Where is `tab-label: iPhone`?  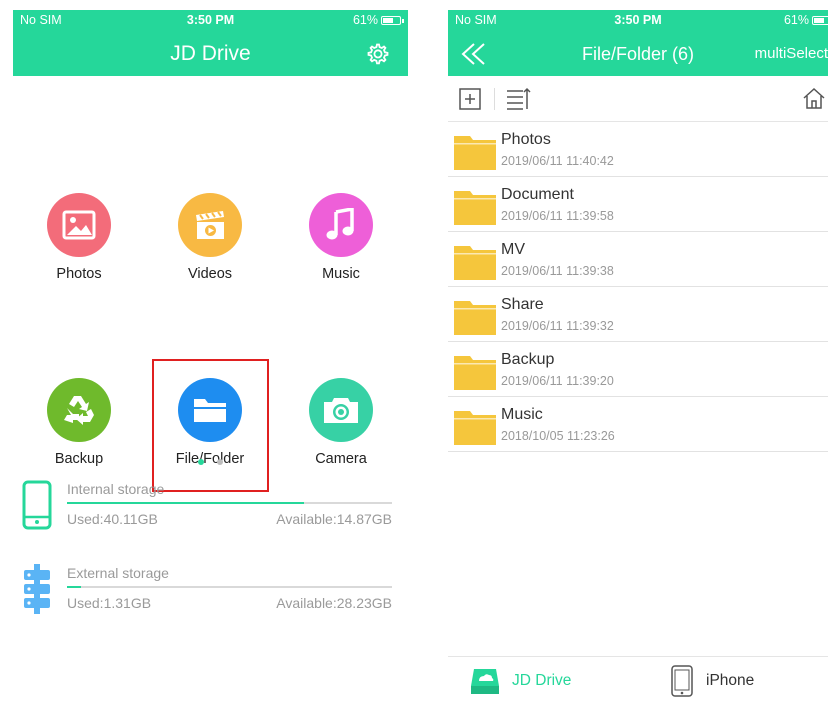 tab-label: iPhone is located at coordinates (730, 680).